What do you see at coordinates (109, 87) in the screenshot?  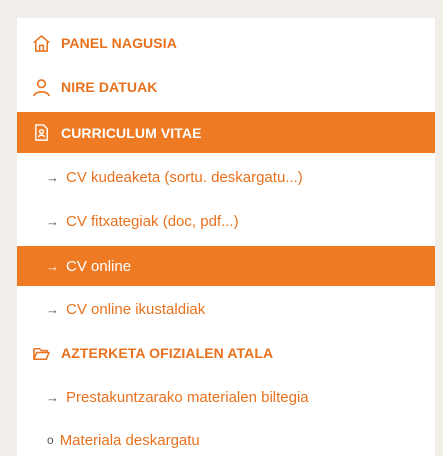 I see `menu-item-label: NIRE DATUAK` at bounding box center [109, 87].